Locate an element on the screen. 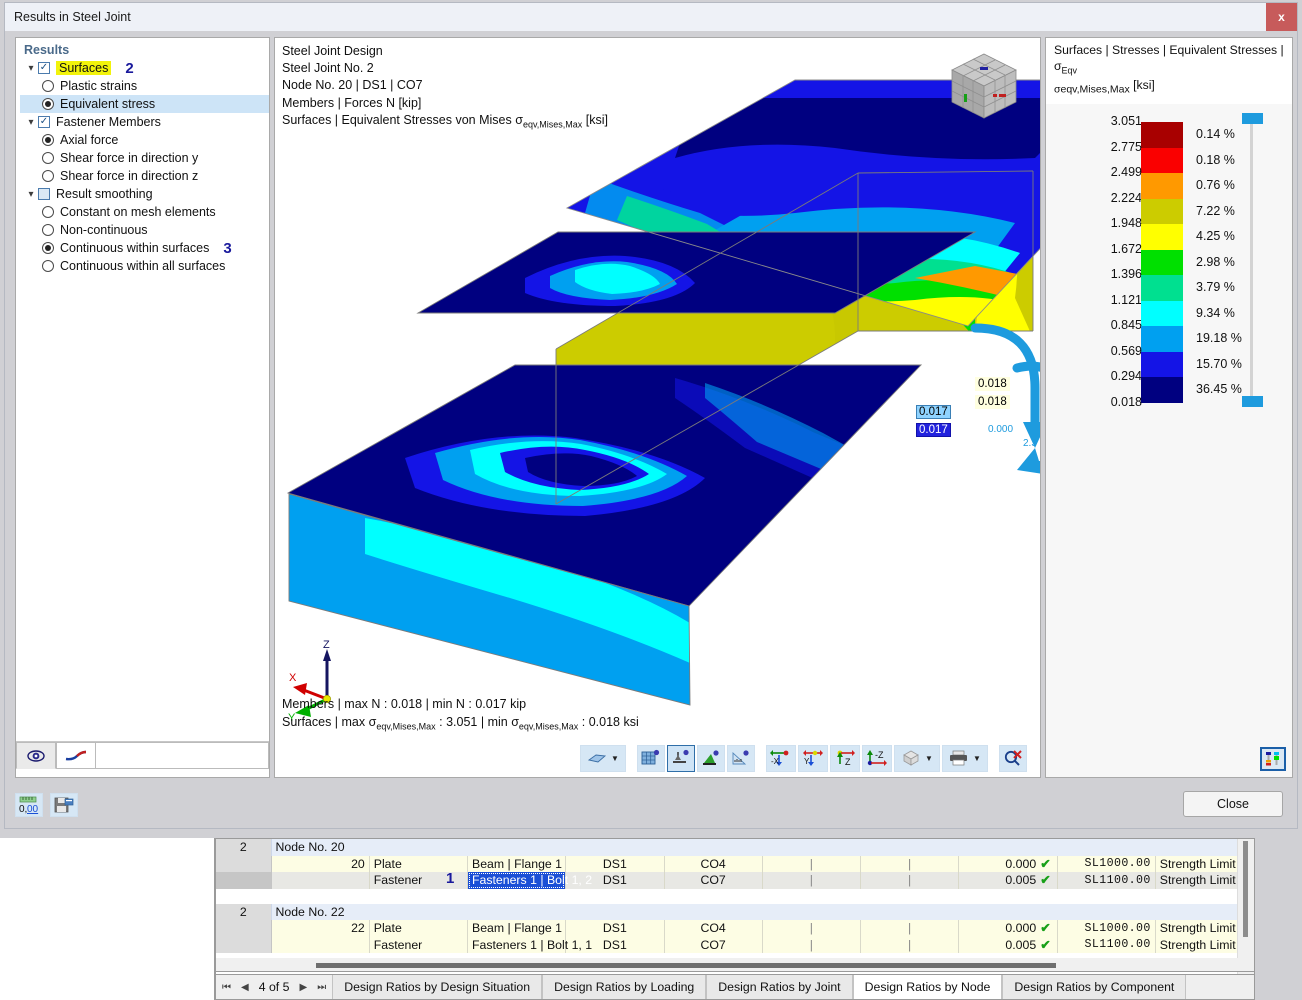 The width and height of the screenshot is (1302, 1000). view-y-button: Y is located at coordinates (813, 758).